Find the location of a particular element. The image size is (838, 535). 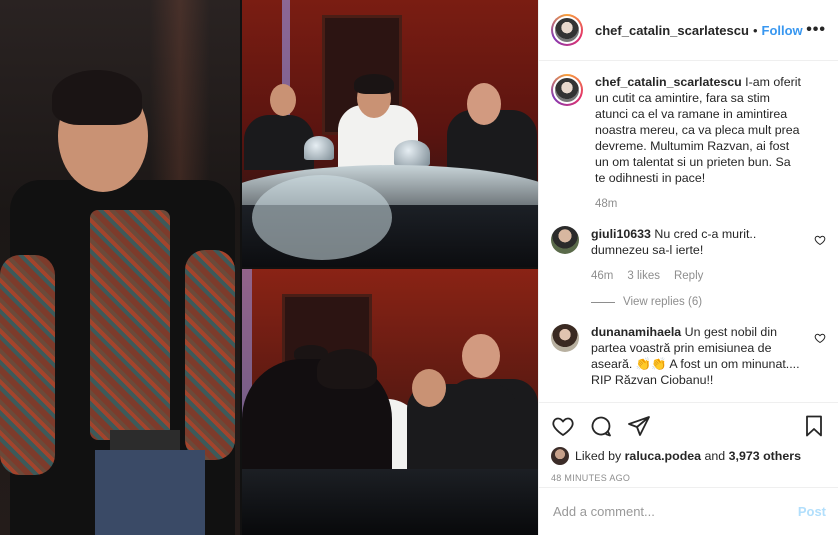

liked-and: and is located at coordinates (715, 456).